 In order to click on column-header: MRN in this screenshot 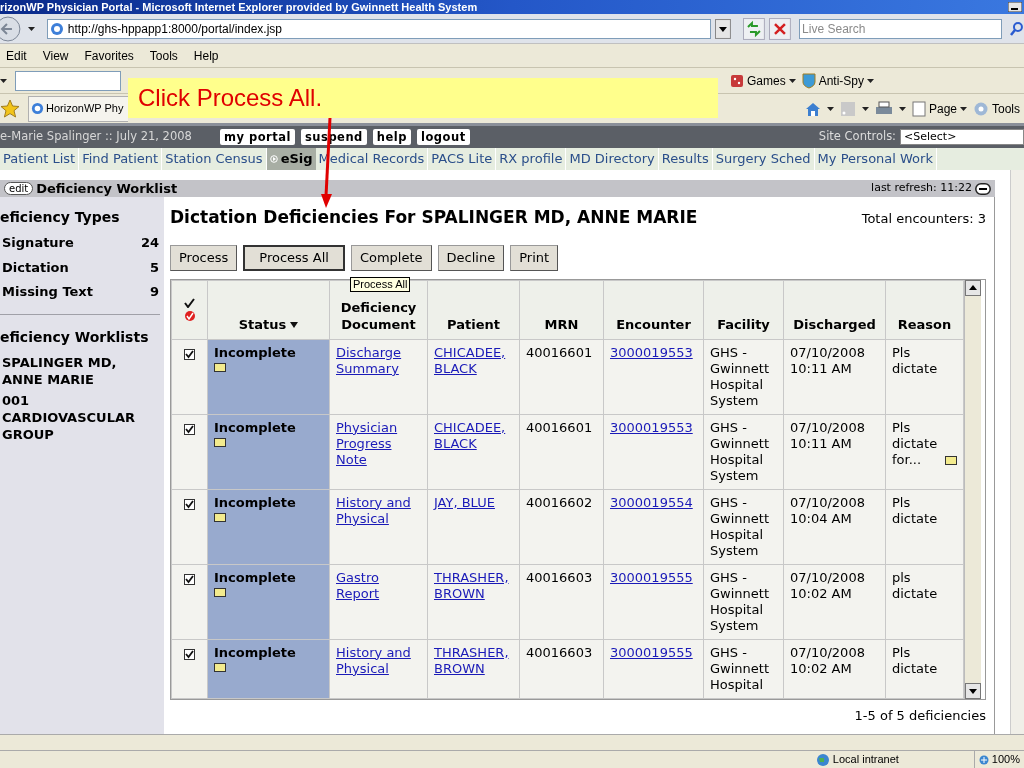, I will do `click(561, 324)`.